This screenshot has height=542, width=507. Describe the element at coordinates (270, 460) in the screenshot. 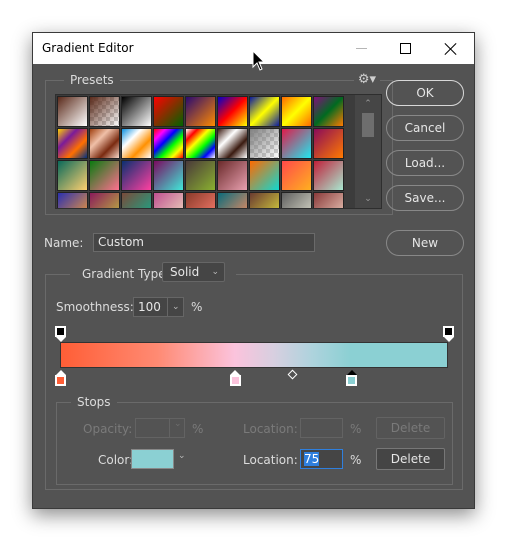

I see `color-location-label: Location:` at that location.